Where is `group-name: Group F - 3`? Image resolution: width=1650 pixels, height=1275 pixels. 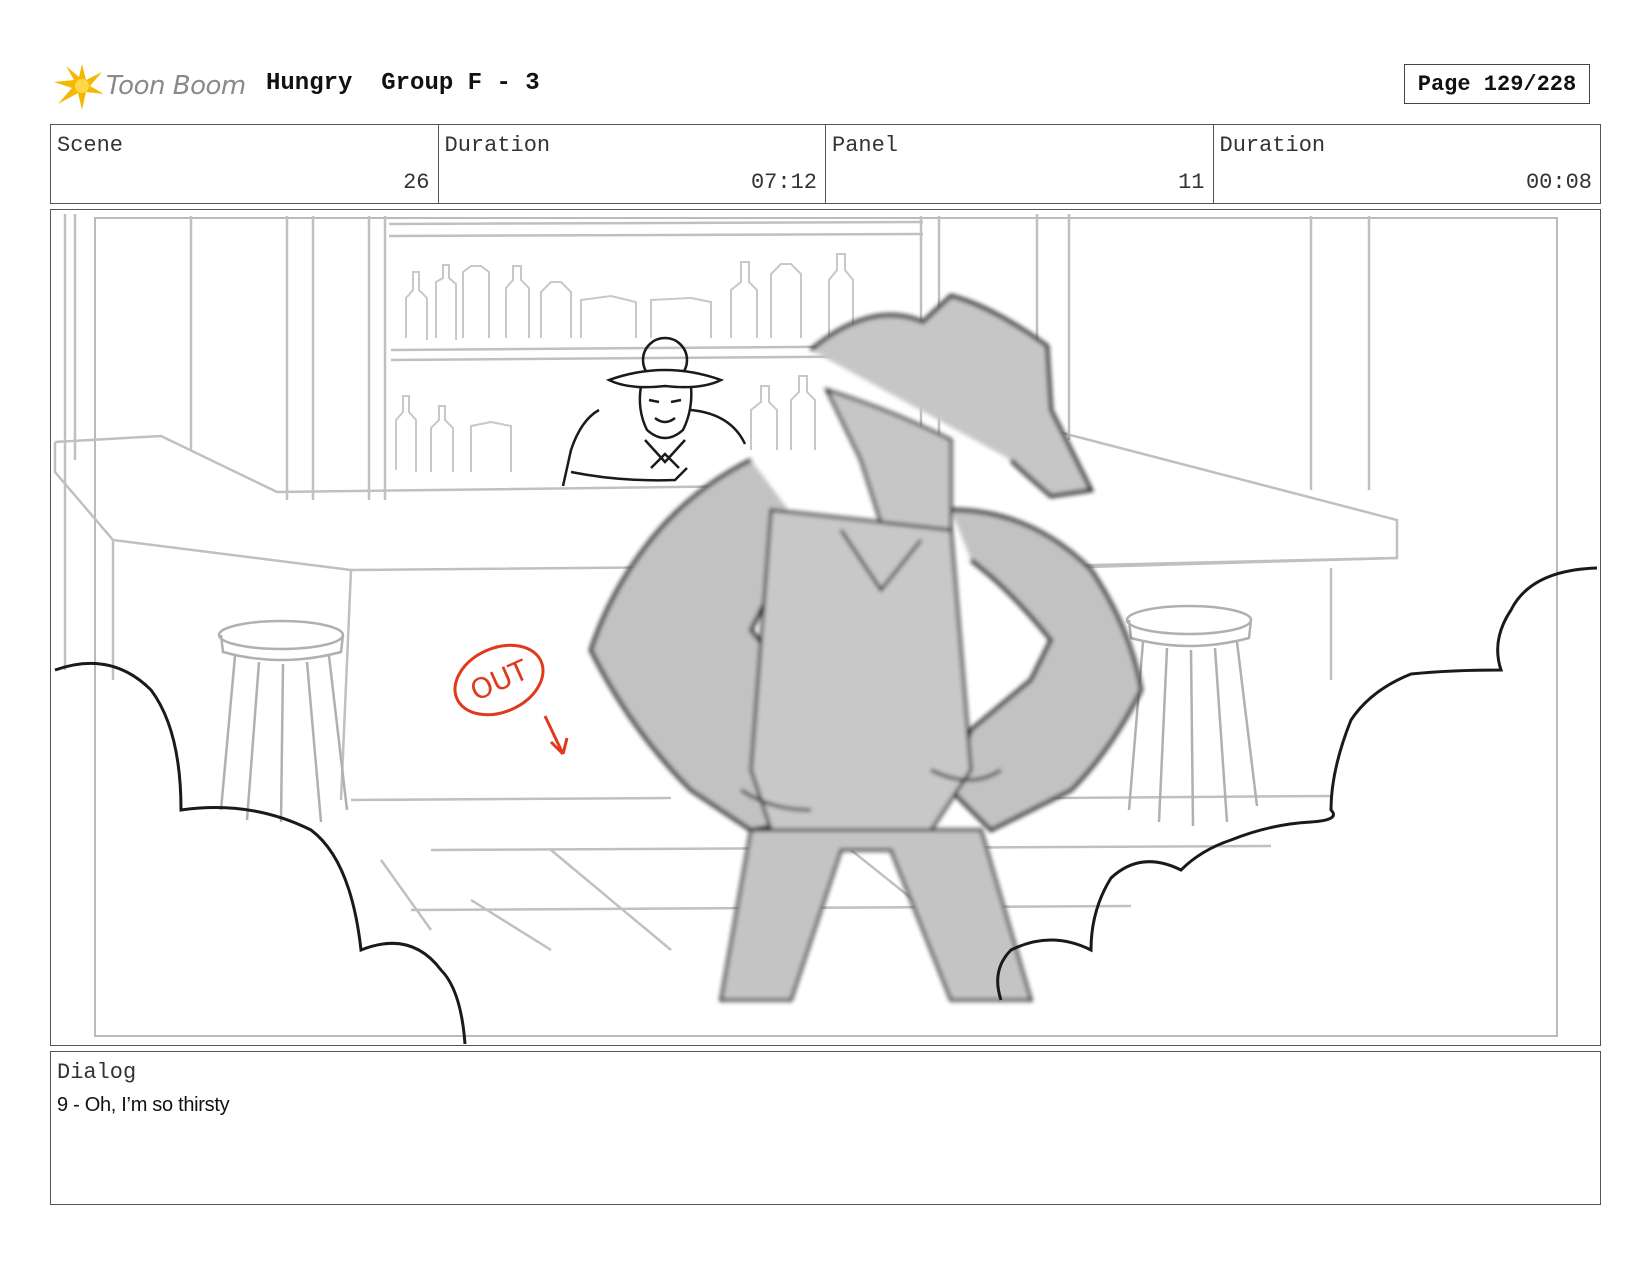
group-name: Group F - 3 is located at coordinates (460, 83).